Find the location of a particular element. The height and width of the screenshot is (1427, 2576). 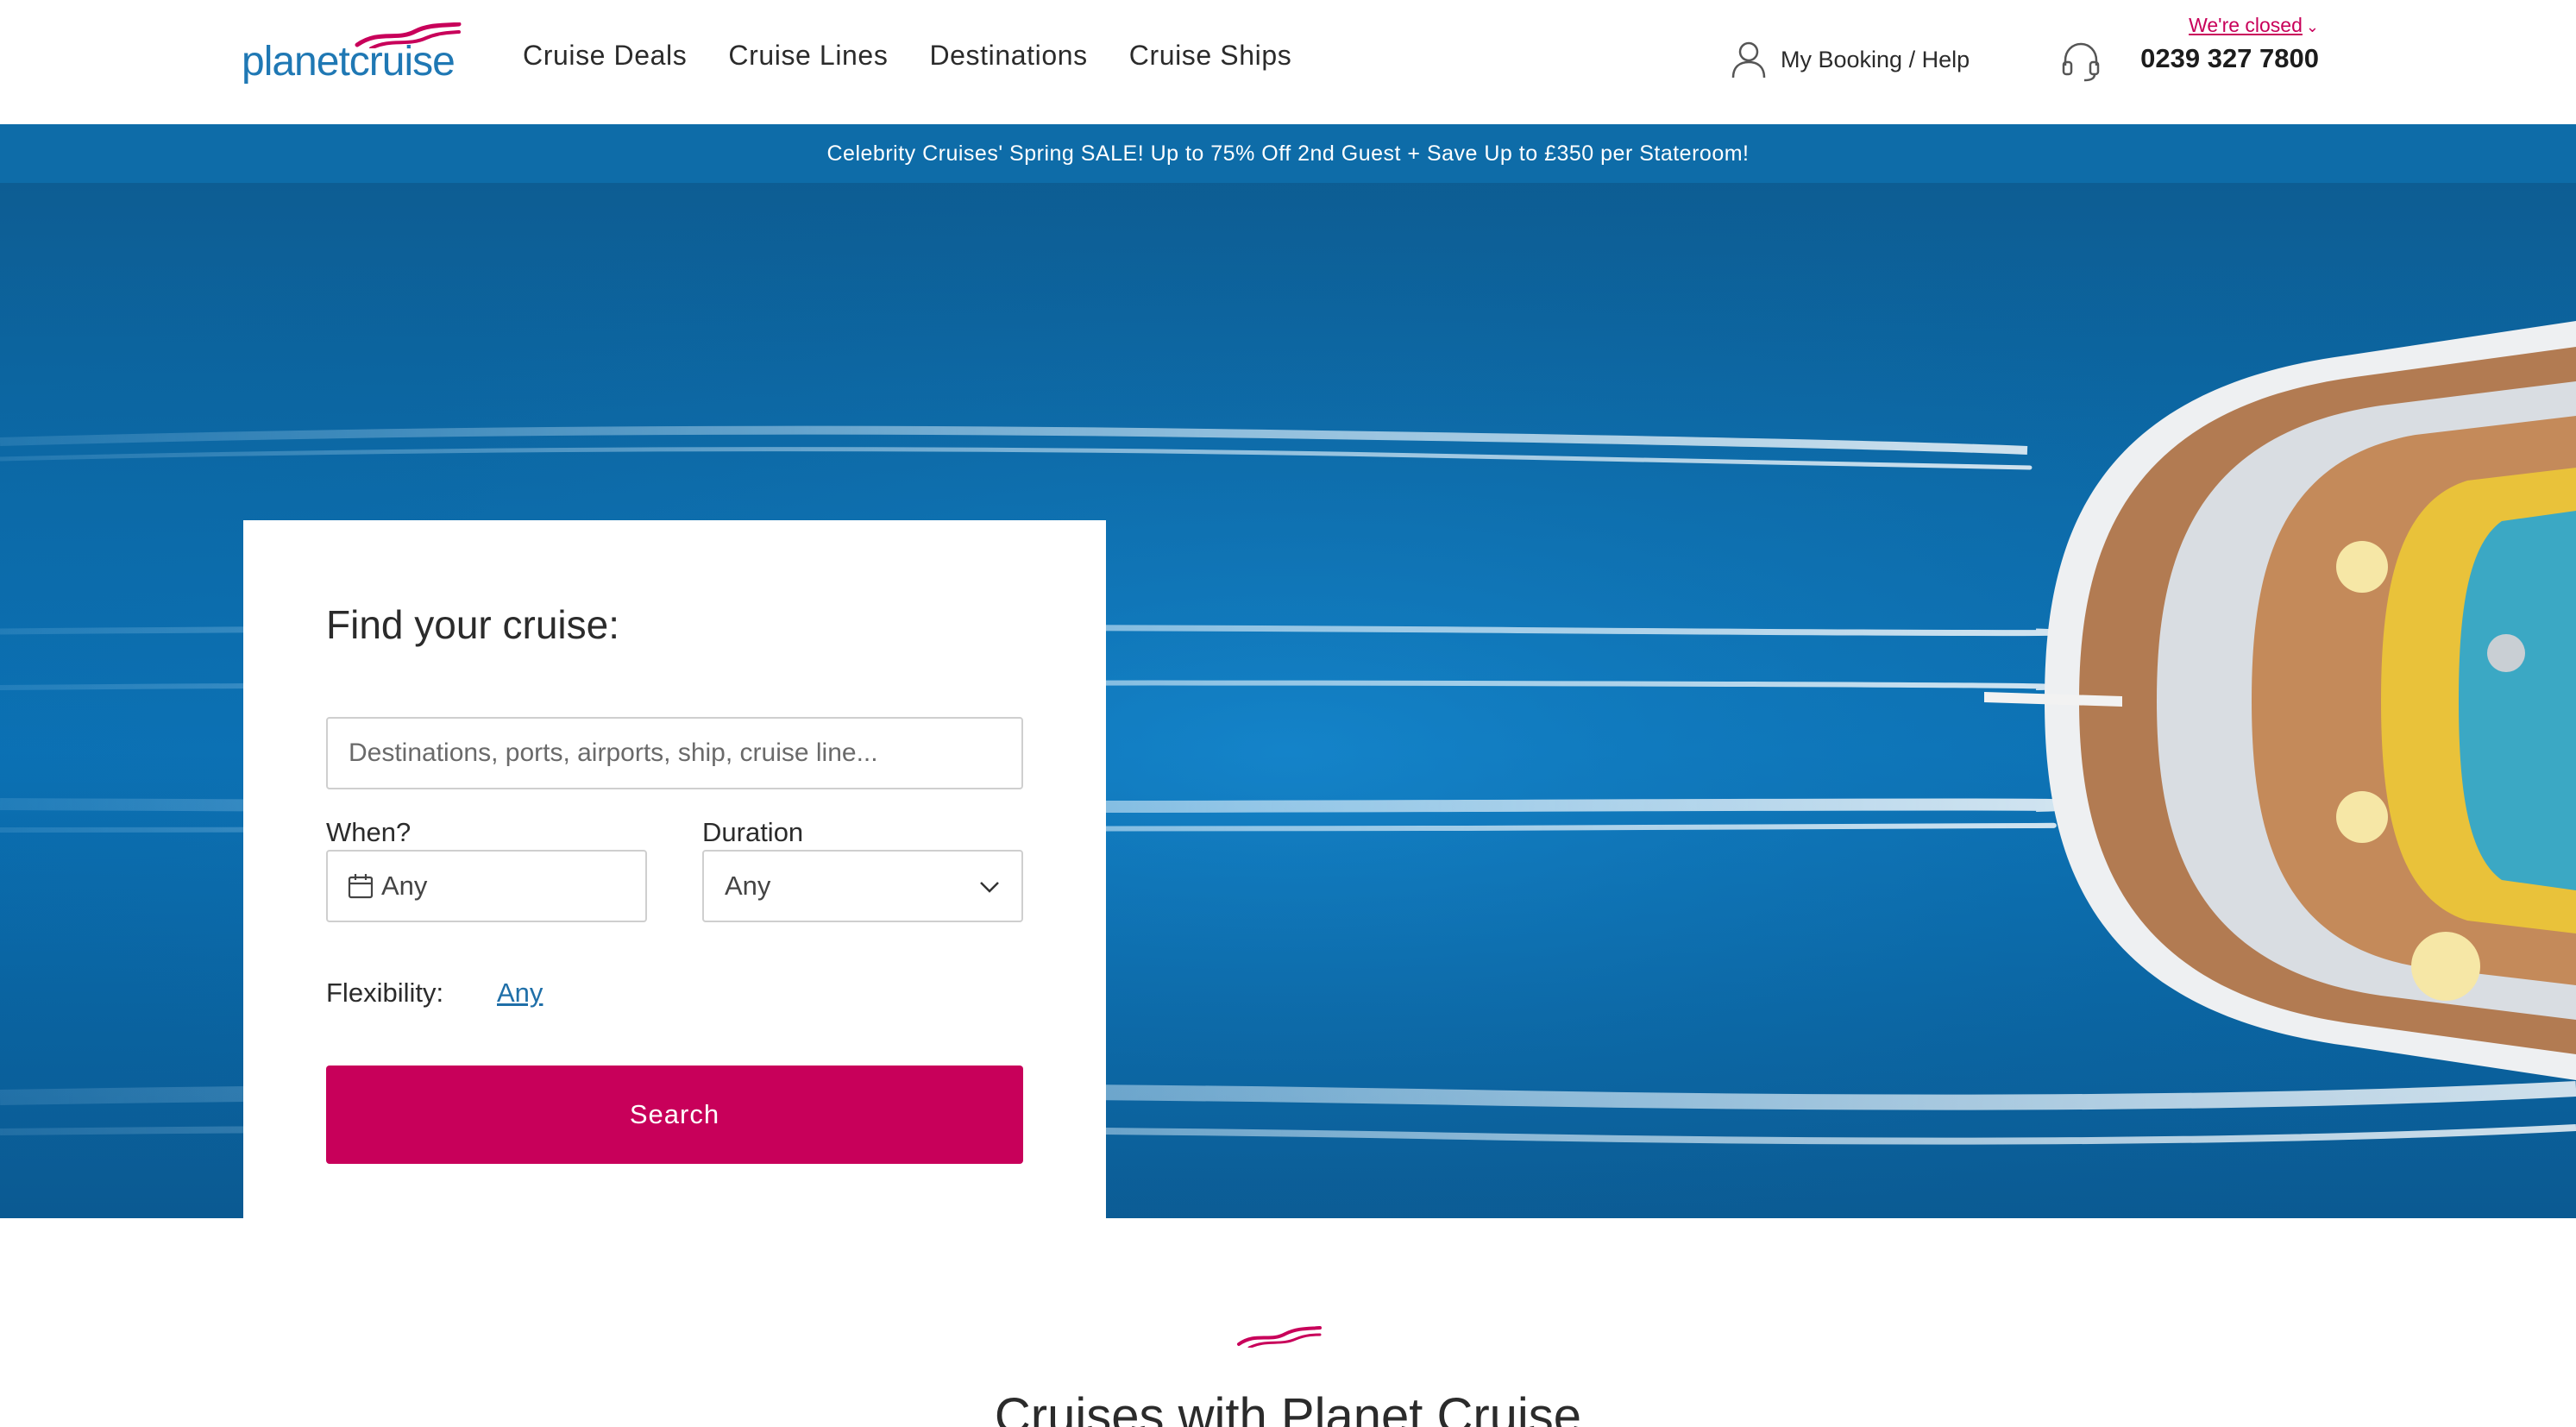

chevron-down-icon: ⌄ is located at coordinates (2312, 26).